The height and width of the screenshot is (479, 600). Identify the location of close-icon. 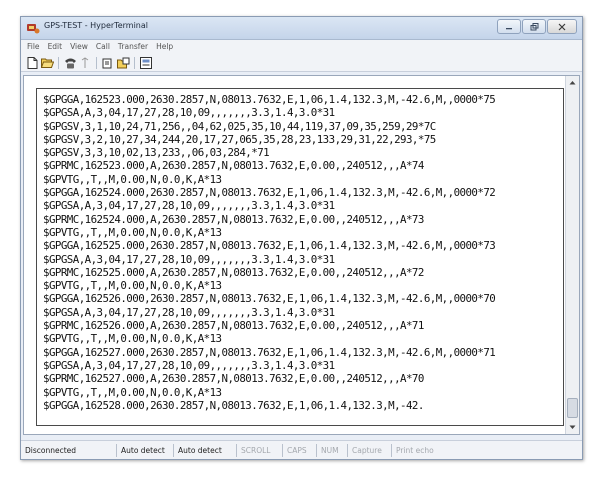
(562, 26).